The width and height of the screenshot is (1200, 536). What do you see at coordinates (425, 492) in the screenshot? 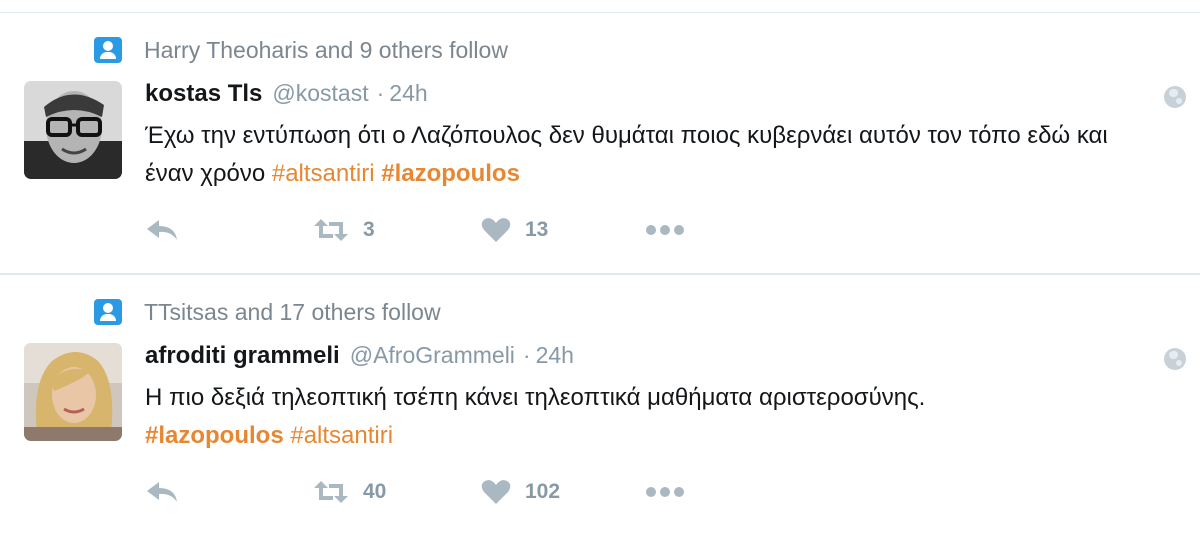
I see `tweet-actions: 40 102` at bounding box center [425, 492].